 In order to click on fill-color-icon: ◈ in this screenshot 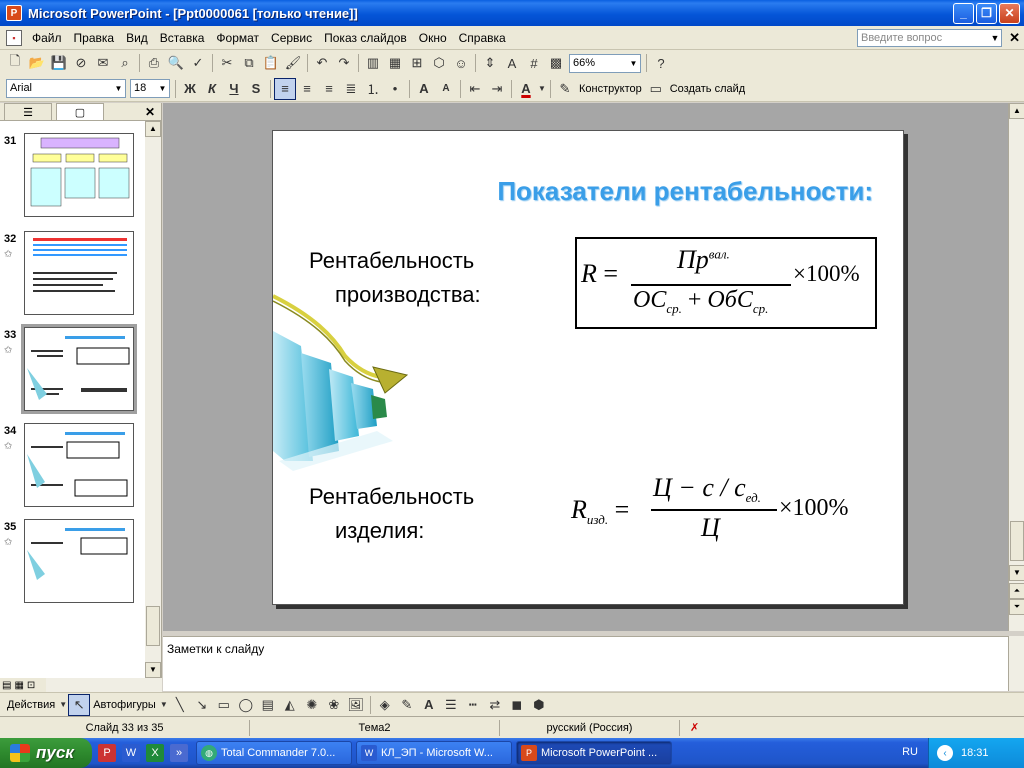, I will do `click(385, 705)`.